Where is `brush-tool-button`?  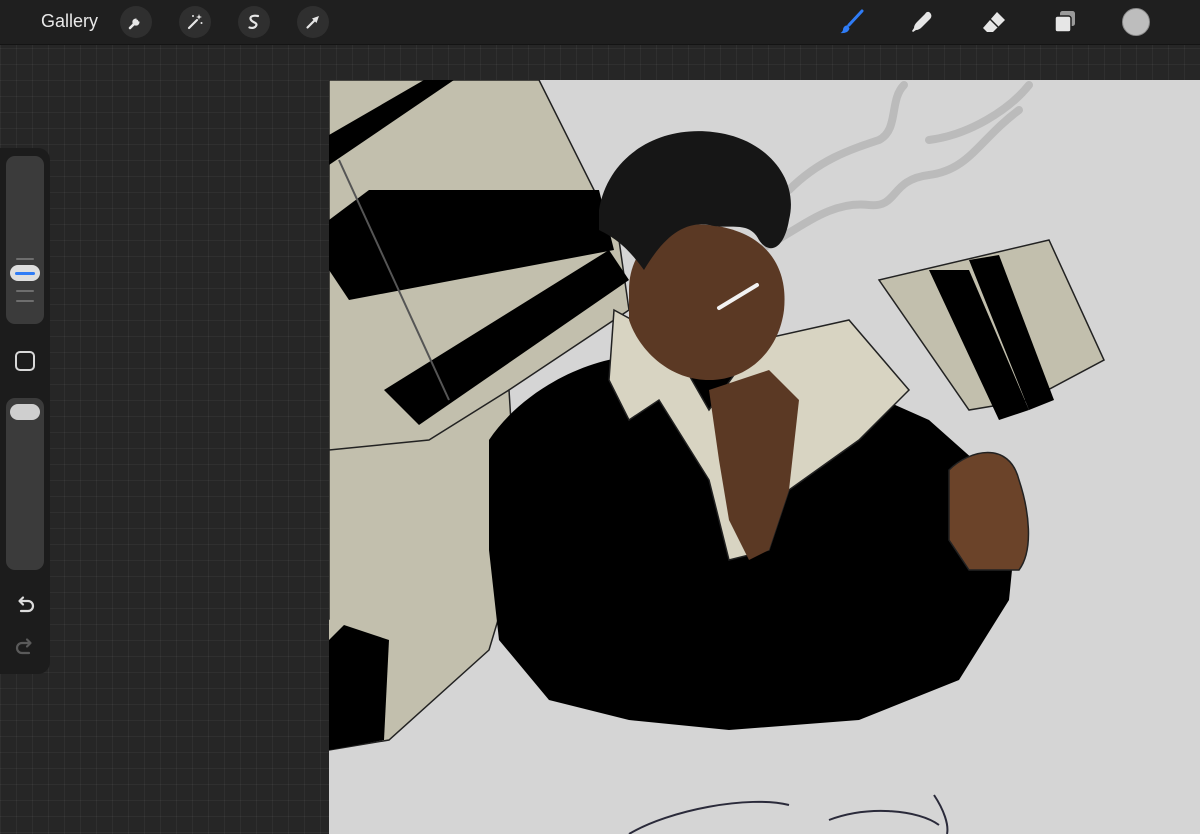
brush-tool-button is located at coordinates (852, 22).